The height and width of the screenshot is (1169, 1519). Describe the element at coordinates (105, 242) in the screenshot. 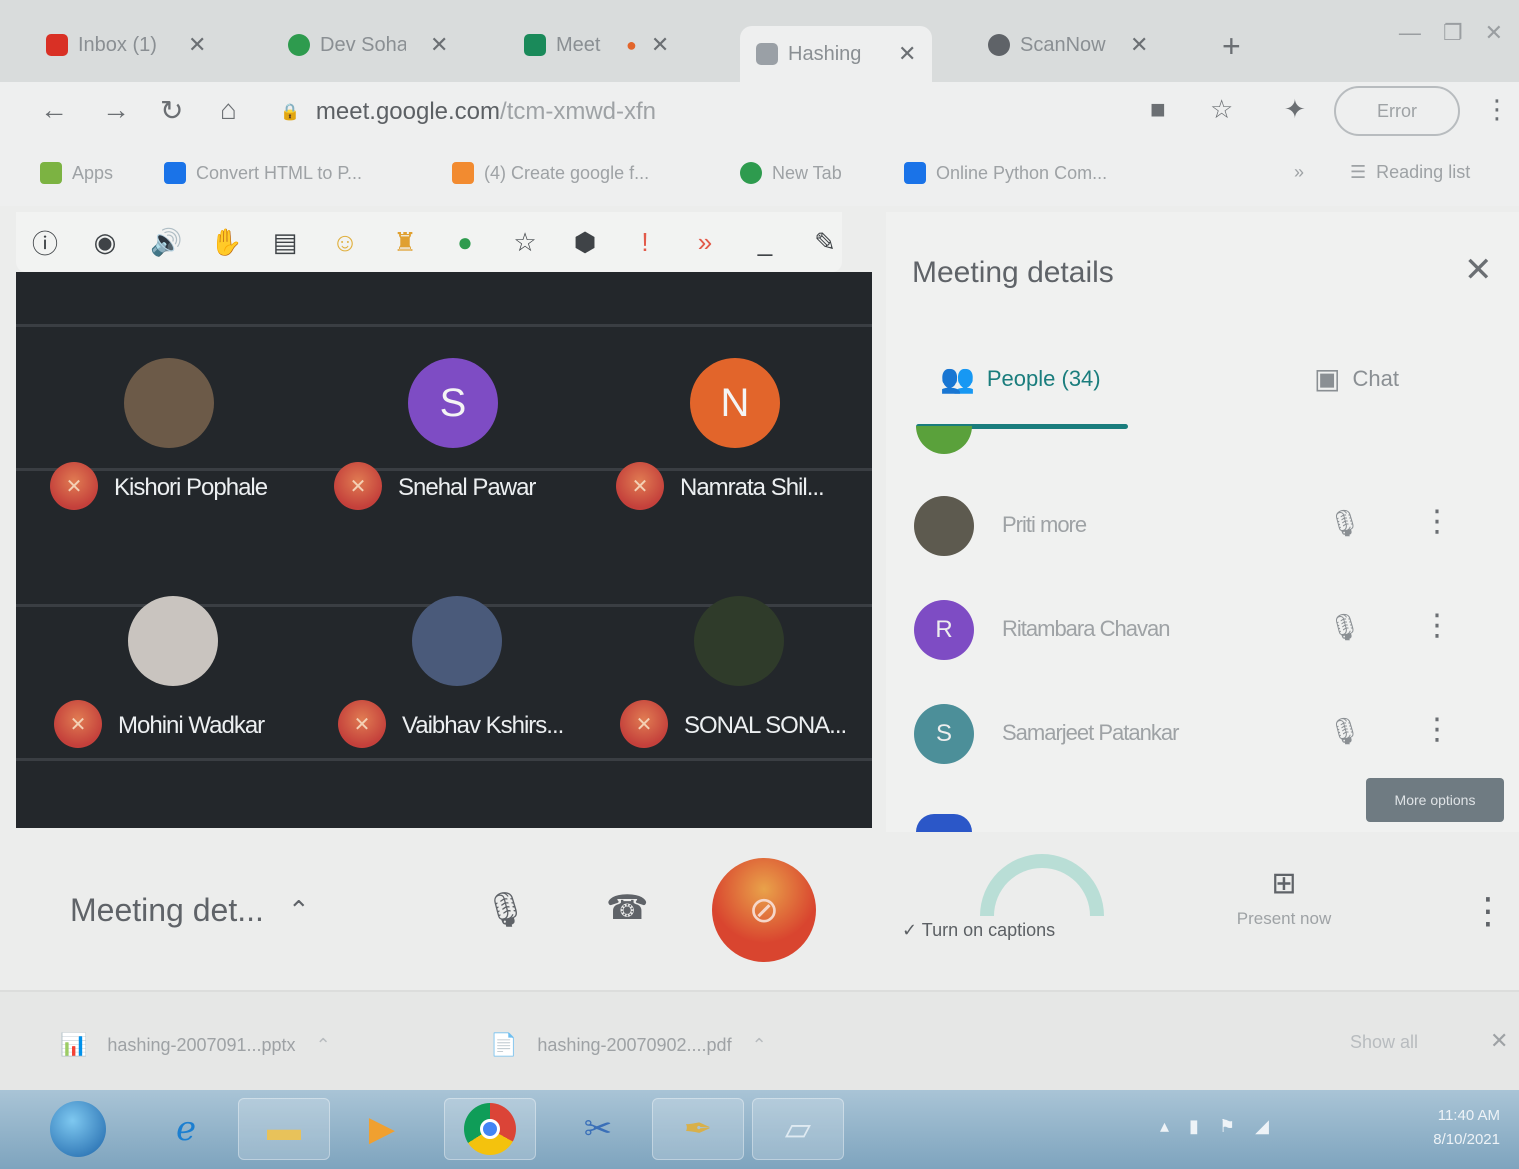

I see `eye-icon: ◉` at that location.